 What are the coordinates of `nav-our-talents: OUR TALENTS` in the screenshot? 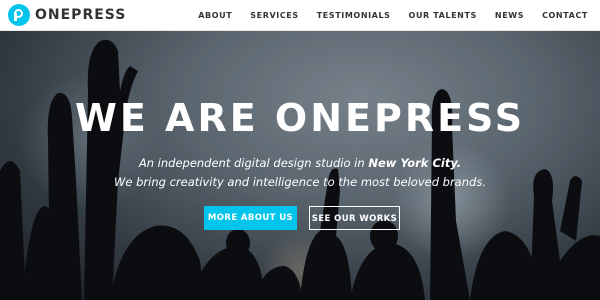 It's located at (443, 15).